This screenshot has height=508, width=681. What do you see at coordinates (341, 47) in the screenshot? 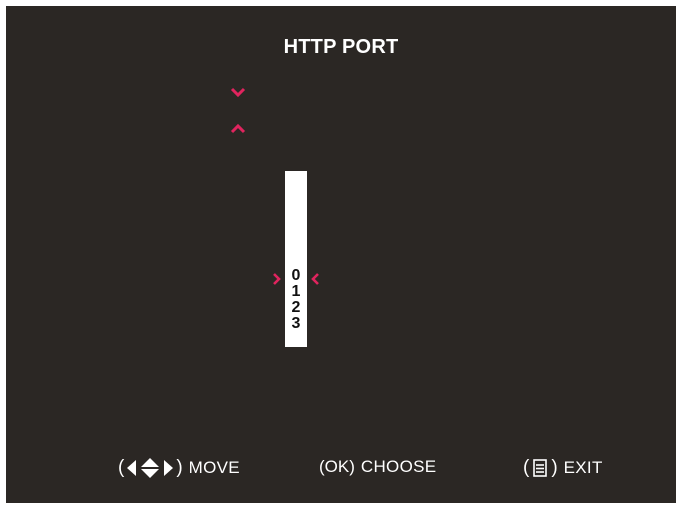
I see `page-title: HTTP PORT` at bounding box center [341, 47].